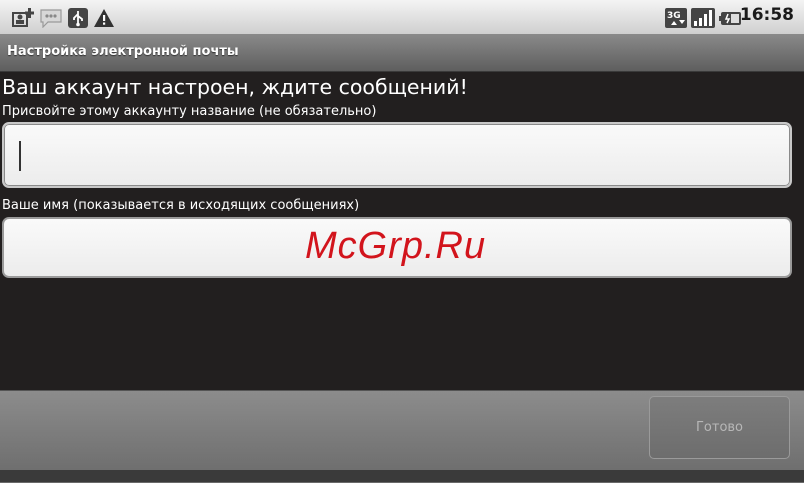  Describe the element at coordinates (703, 18) in the screenshot. I see `signal-icon` at that location.